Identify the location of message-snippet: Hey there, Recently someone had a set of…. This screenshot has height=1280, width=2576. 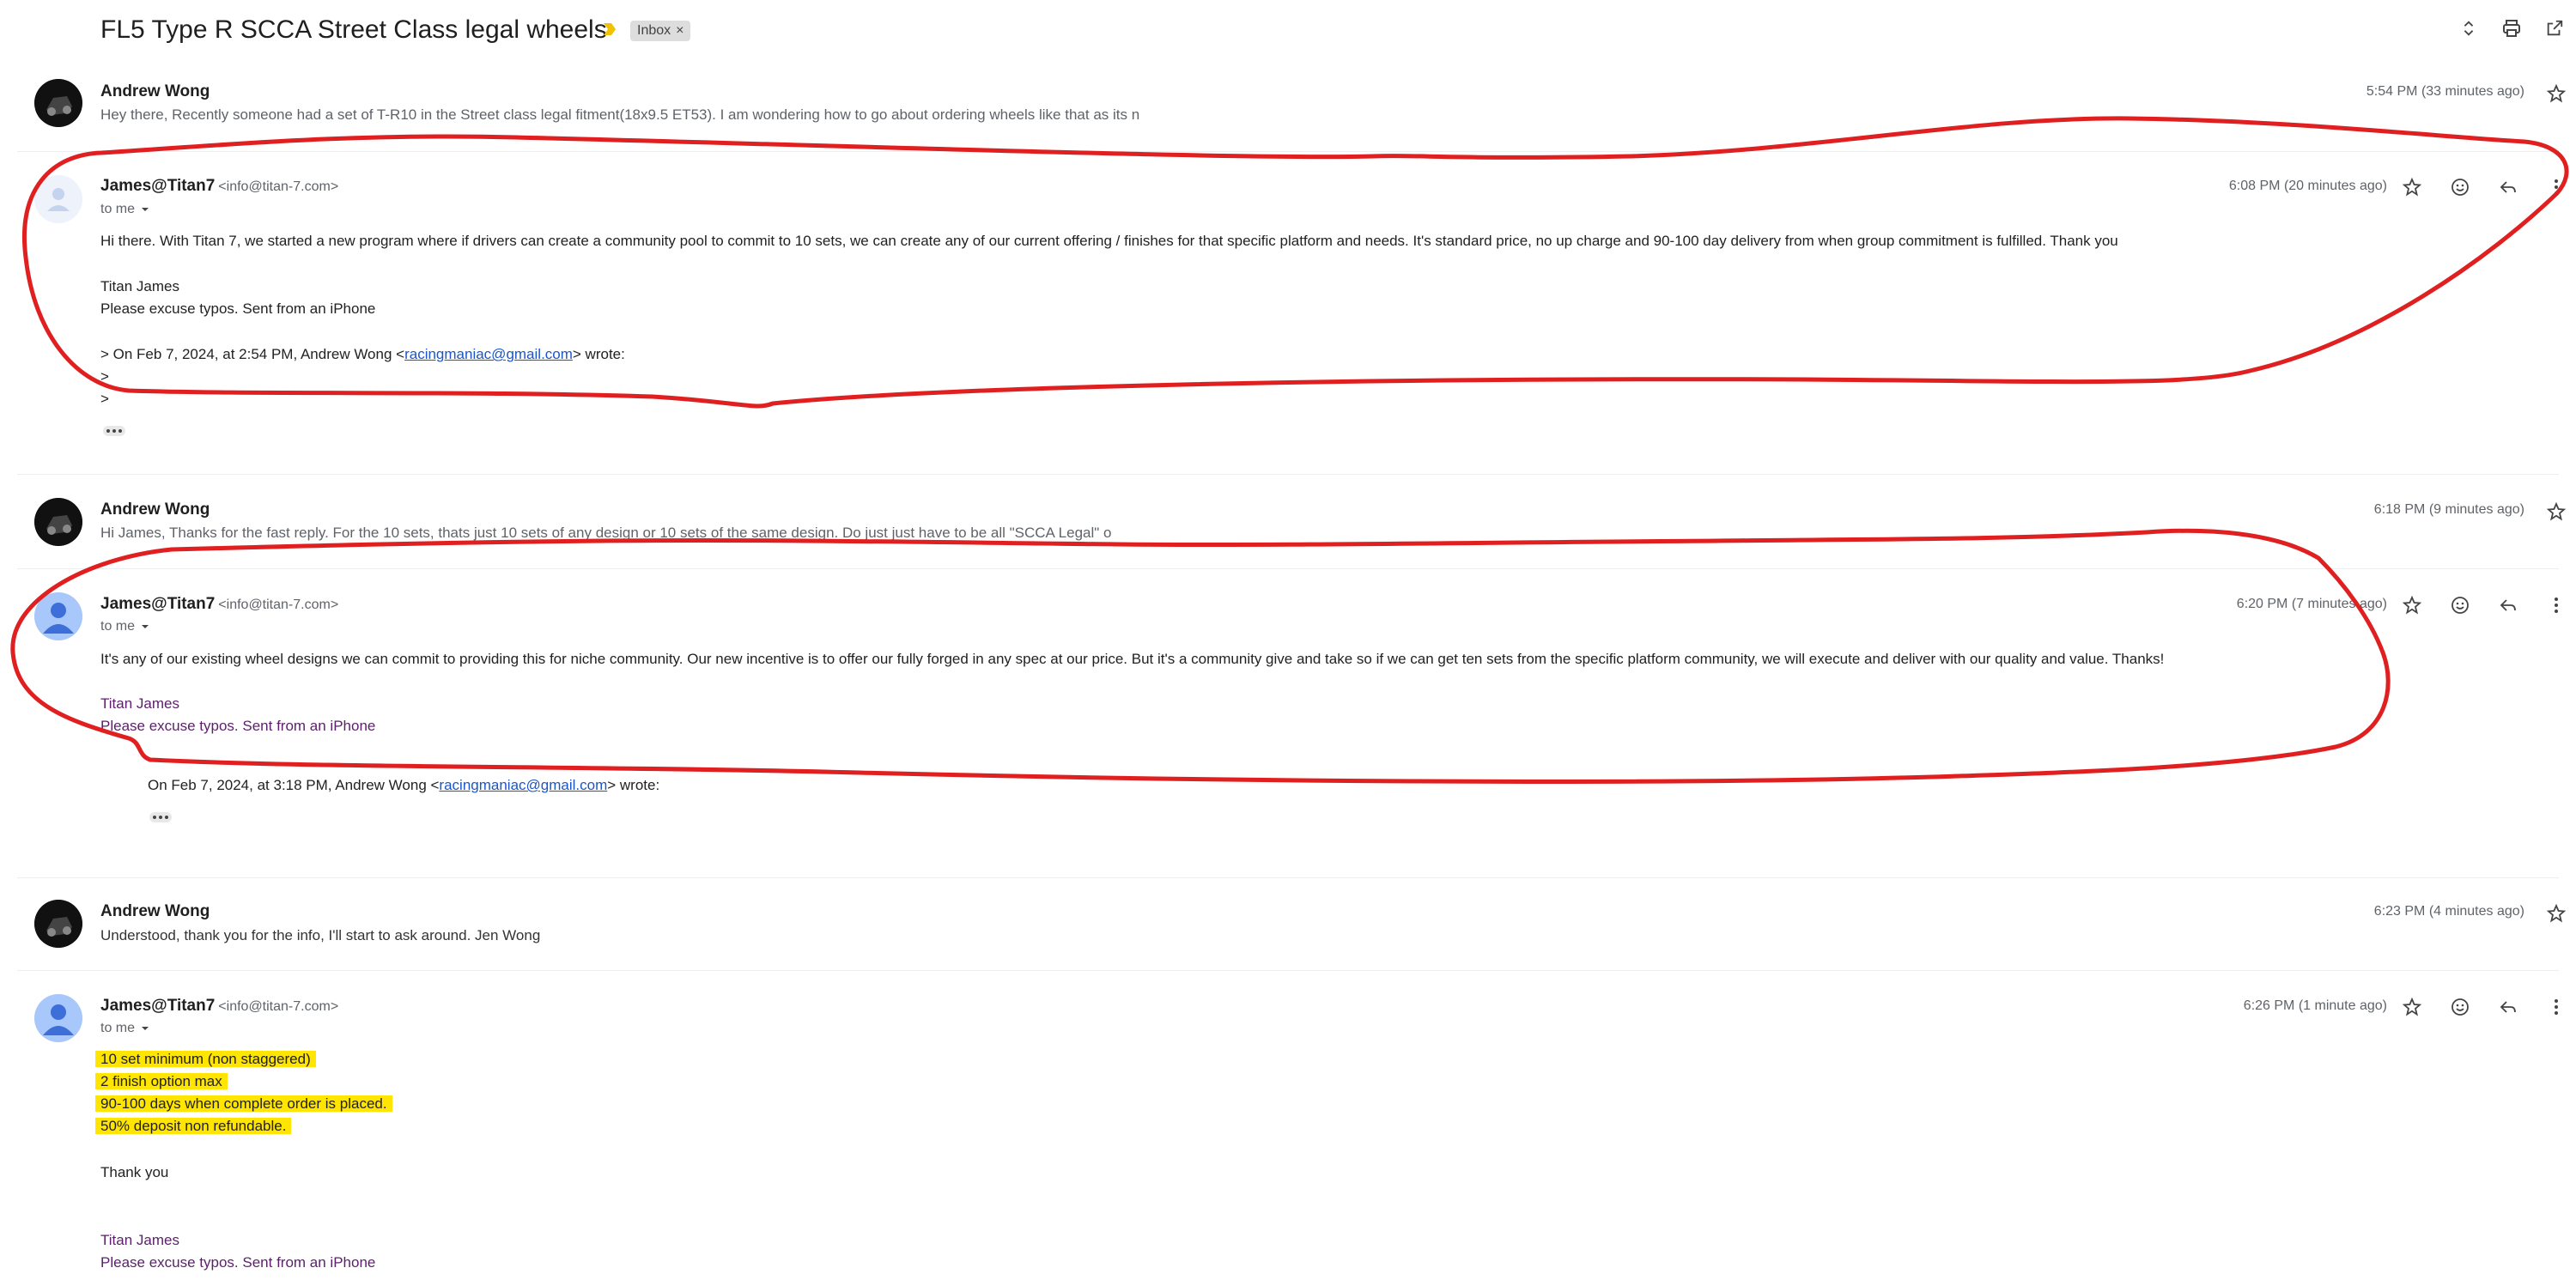
(619, 115).